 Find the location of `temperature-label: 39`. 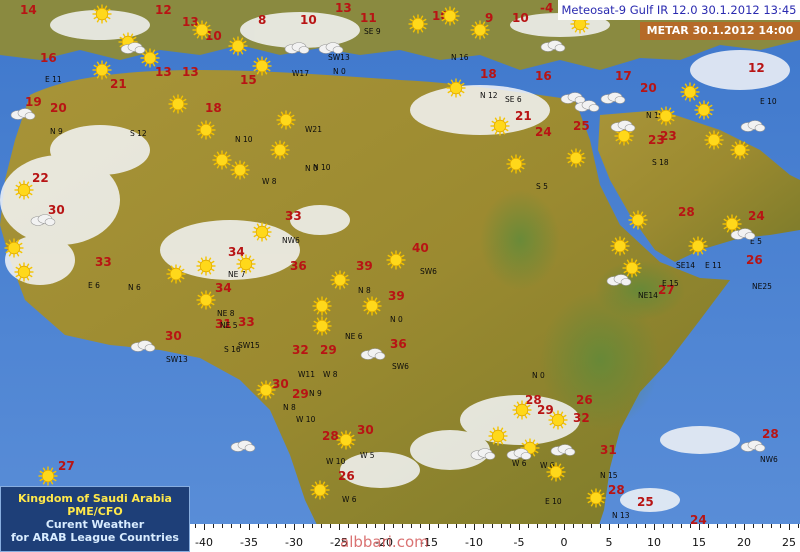

temperature-label: 39 is located at coordinates (396, 296).